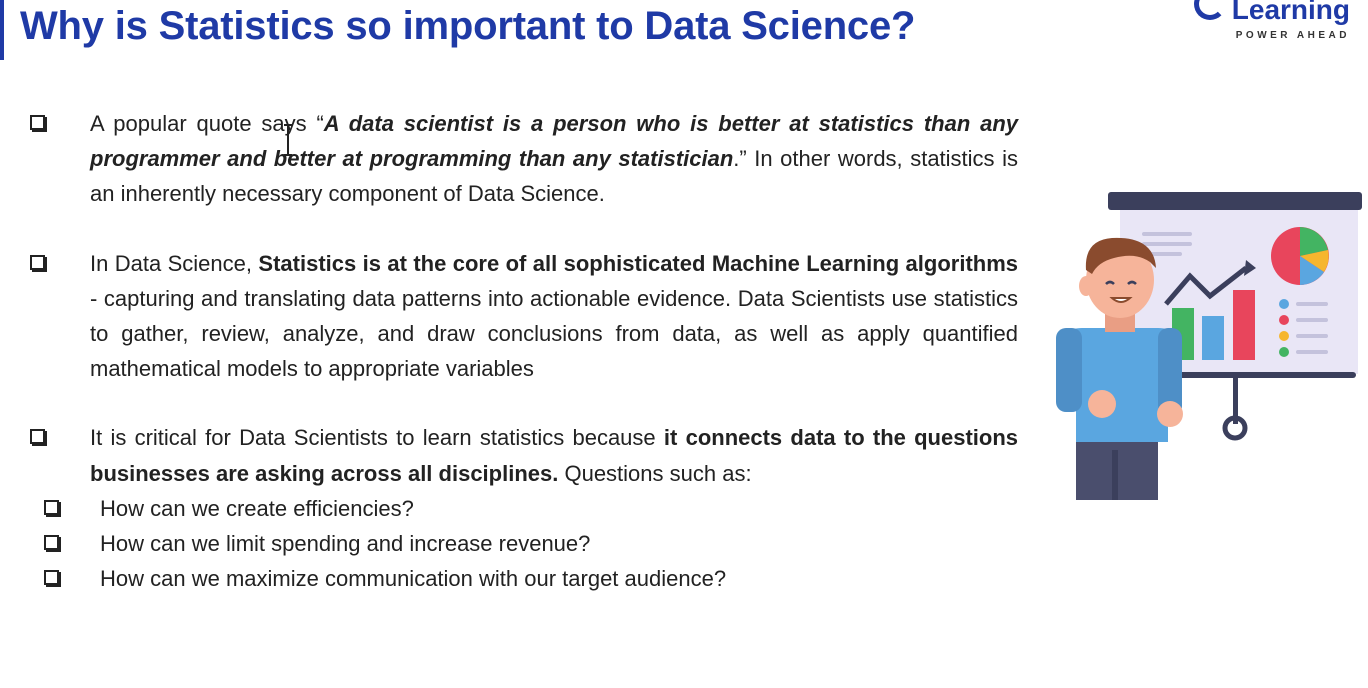  What do you see at coordinates (1209, 10) in the screenshot?
I see `logo-mark-icon` at bounding box center [1209, 10].